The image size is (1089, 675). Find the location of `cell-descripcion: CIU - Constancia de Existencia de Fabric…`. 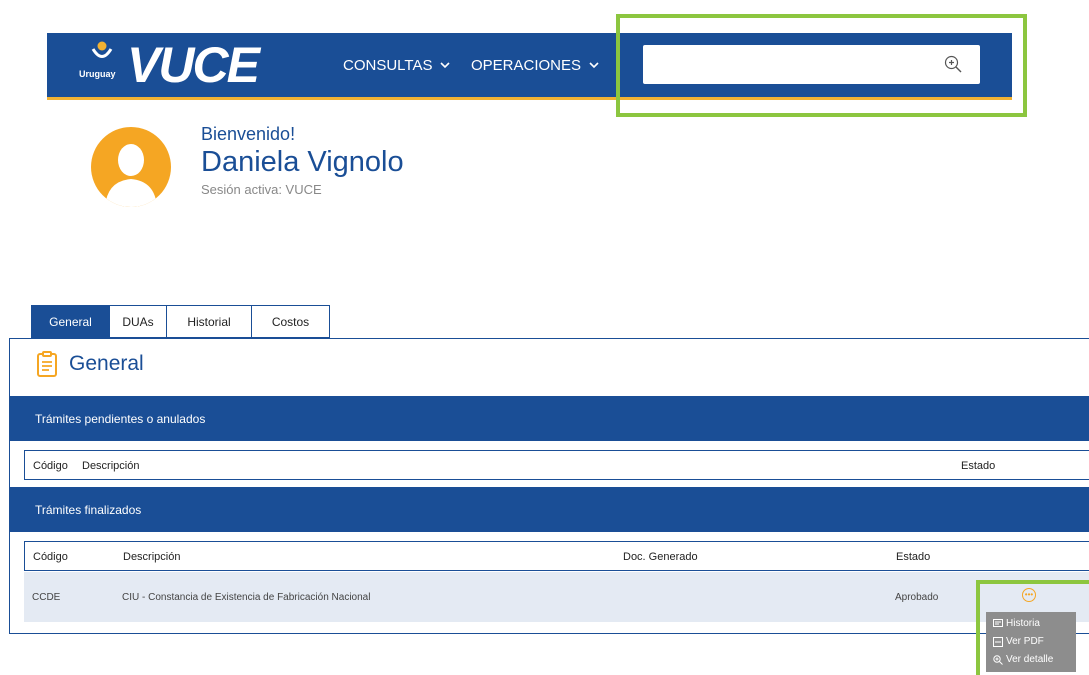

cell-descripcion: CIU - Constancia de Existencia de Fabric… is located at coordinates (246, 597).